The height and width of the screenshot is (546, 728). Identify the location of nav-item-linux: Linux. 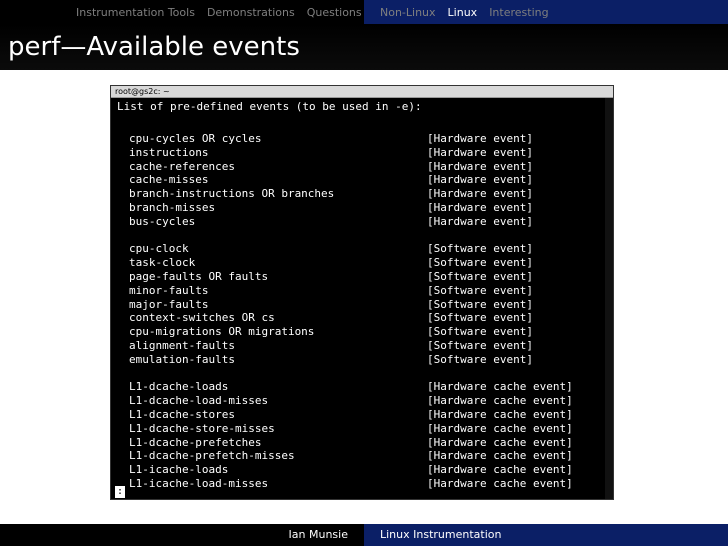
(463, 12).